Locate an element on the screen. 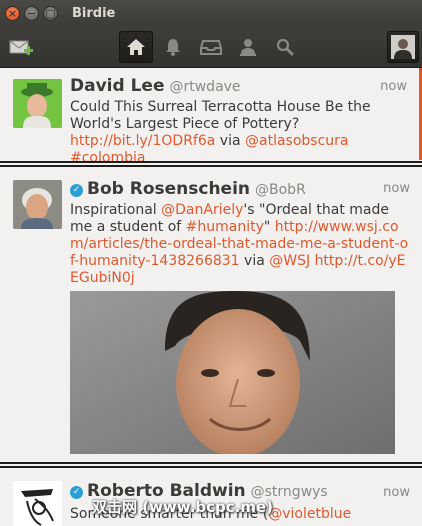 Image resolution: width=422 pixels, height=526 pixels. profile-icon is located at coordinates (248, 47).